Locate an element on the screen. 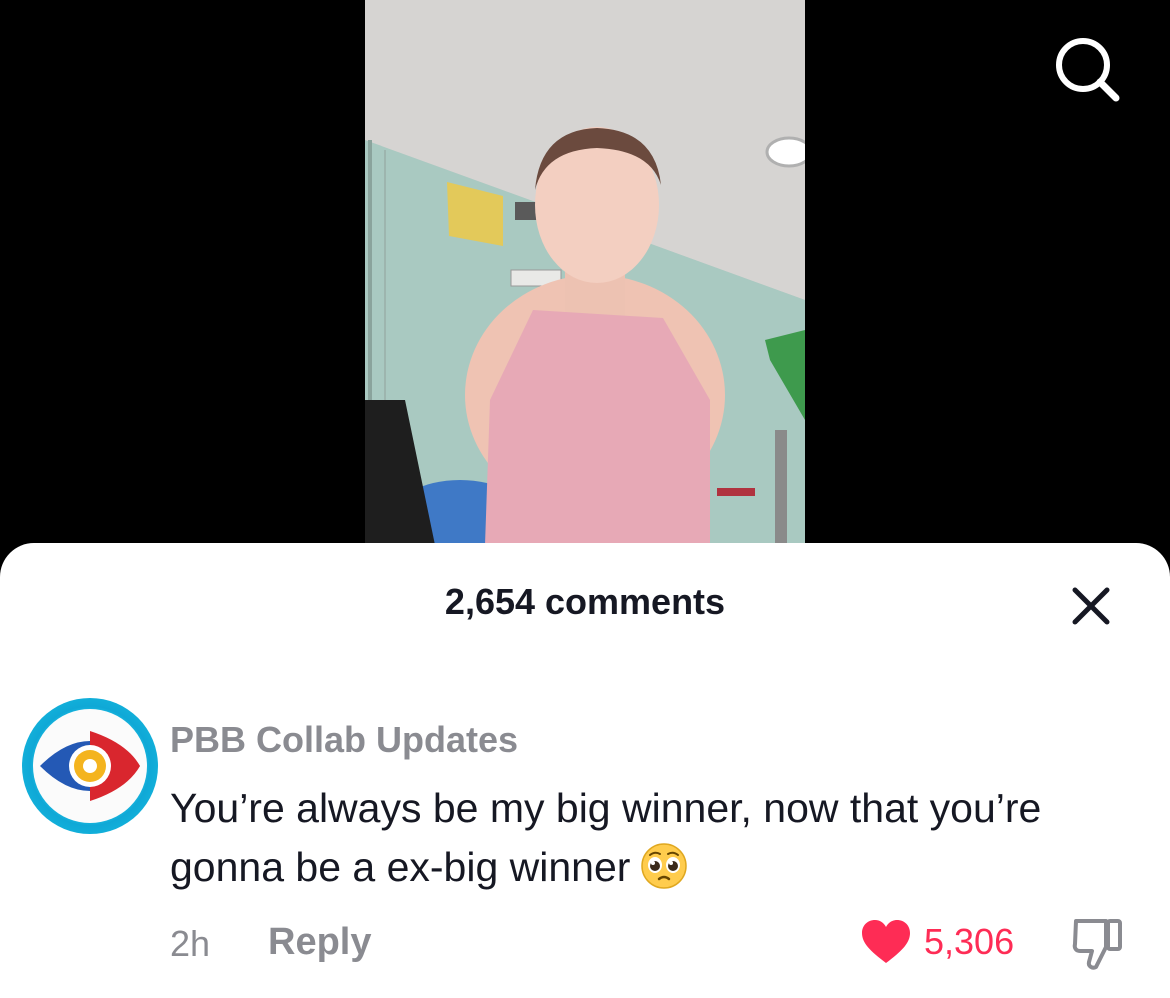  pbb-eye-logo is located at coordinates (90, 766).